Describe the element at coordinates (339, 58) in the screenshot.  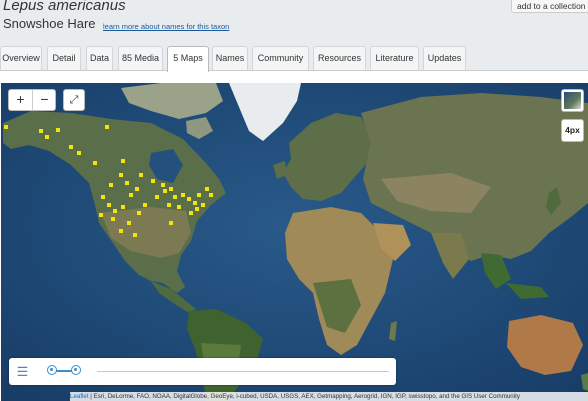
I see `tab-resources: Resources` at that location.